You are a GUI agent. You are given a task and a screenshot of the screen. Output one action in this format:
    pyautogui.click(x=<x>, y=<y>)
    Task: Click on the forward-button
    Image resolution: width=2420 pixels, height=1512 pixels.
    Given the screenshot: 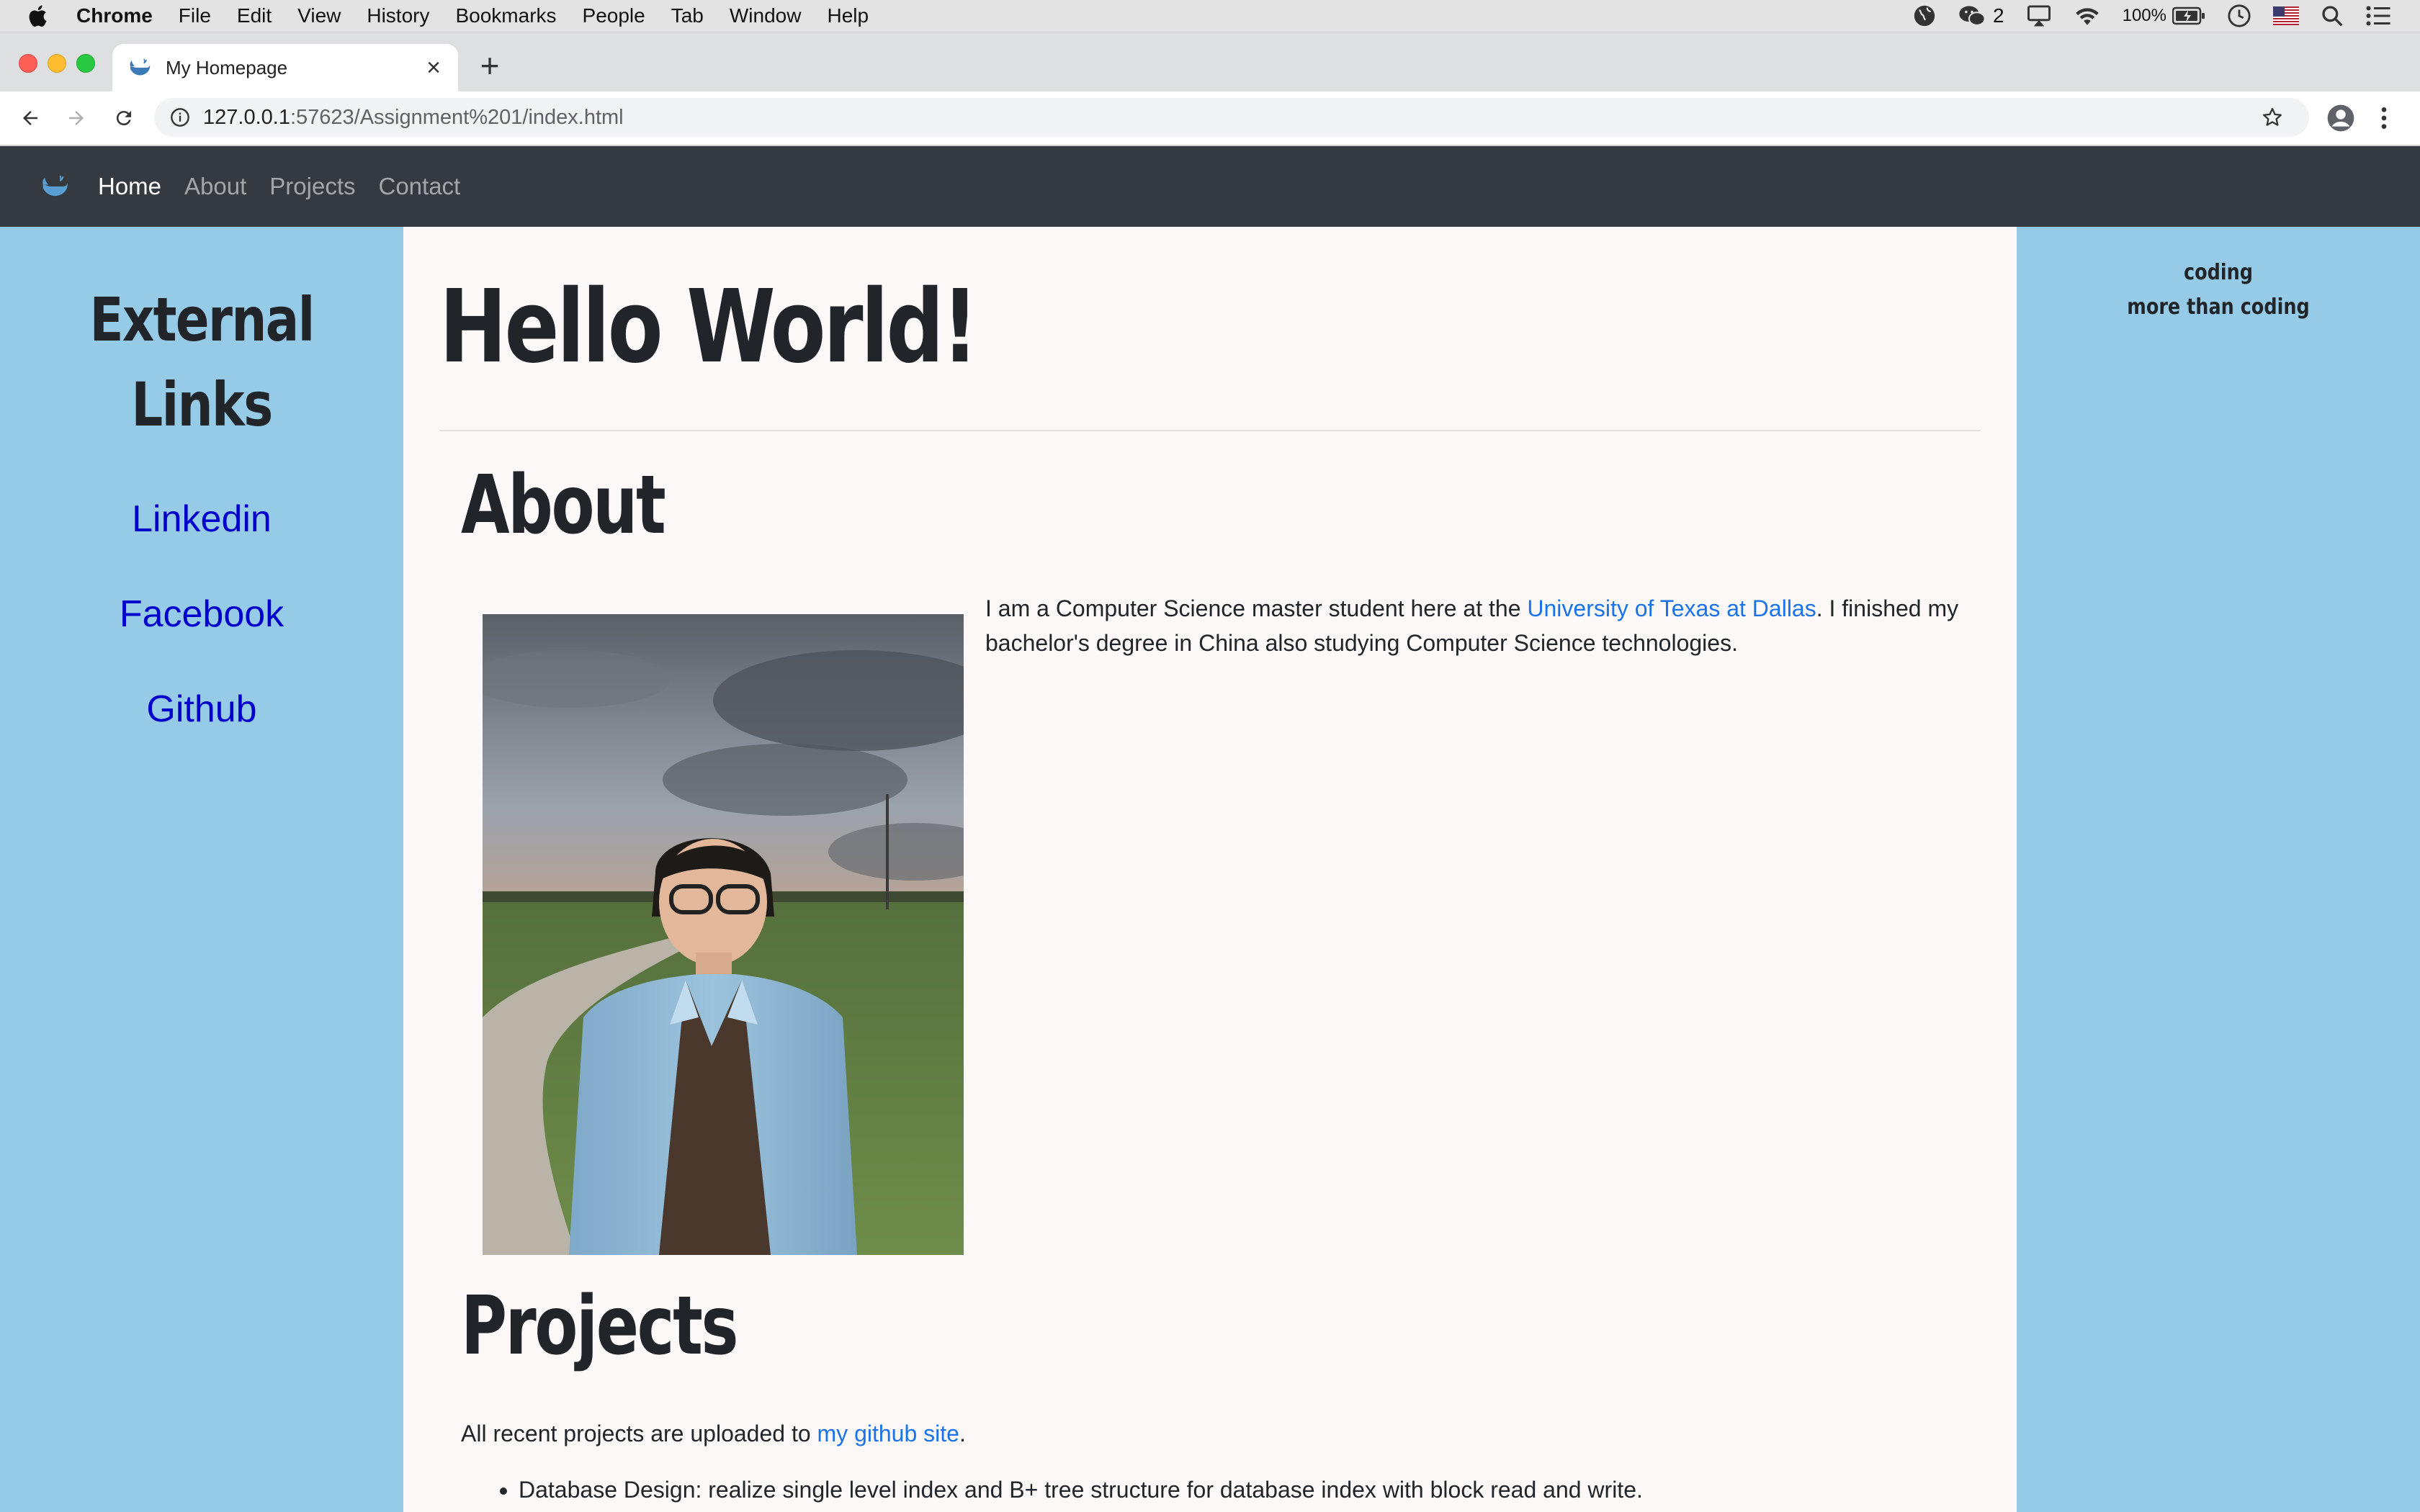 What is the action you would take?
    pyautogui.click(x=76, y=118)
    